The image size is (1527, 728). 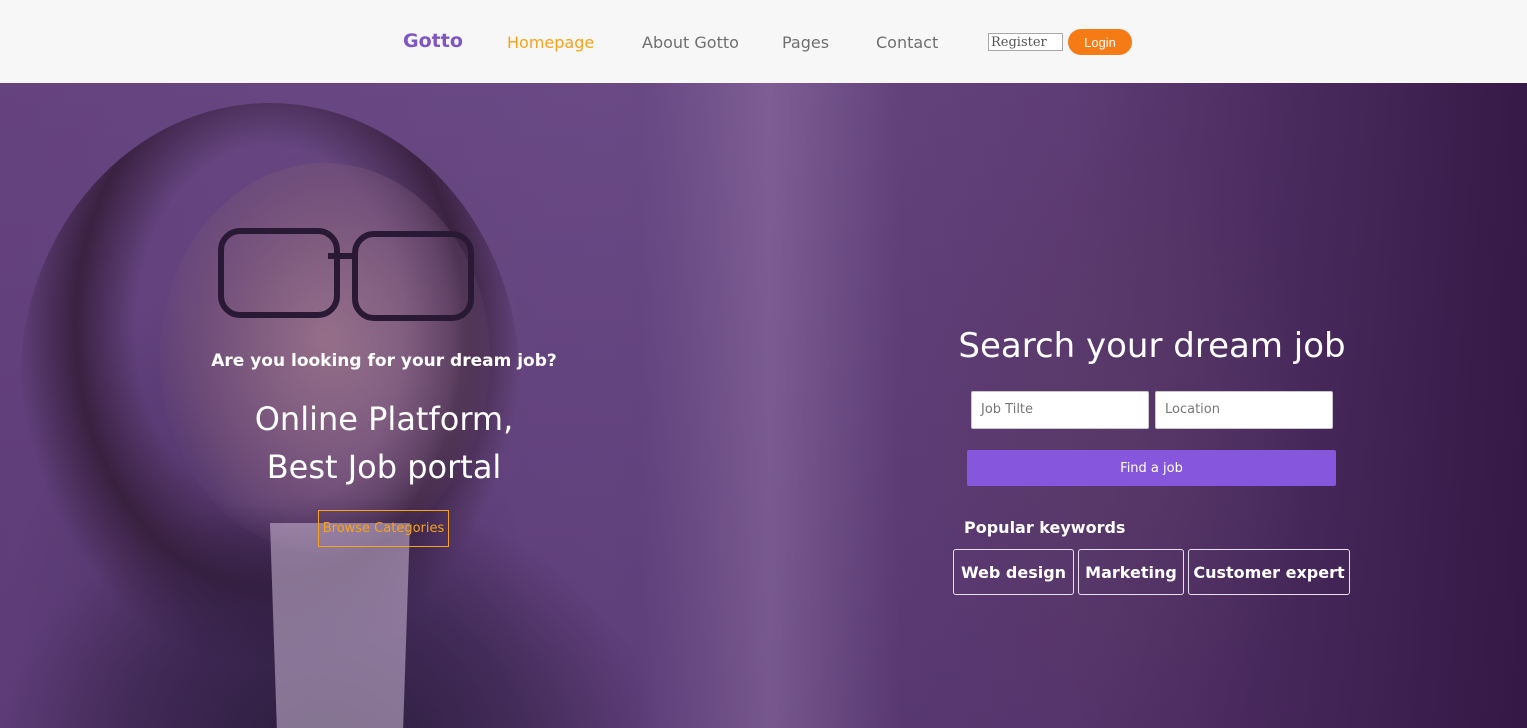 What do you see at coordinates (1131, 572) in the screenshot?
I see `keyword-marketing: Marketing` at bounding box center [1131, 572].